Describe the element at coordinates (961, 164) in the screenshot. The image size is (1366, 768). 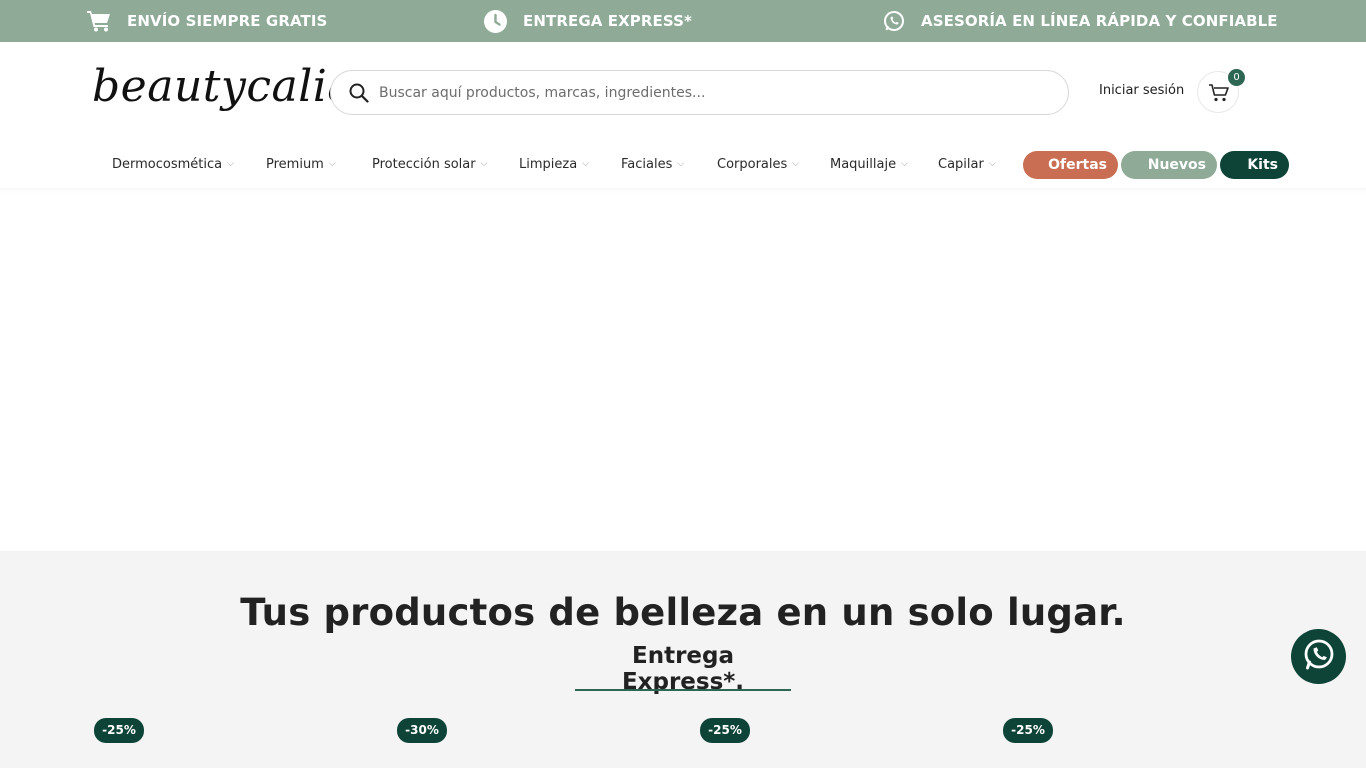
I see `nav-item-label: Capilar` at that location.